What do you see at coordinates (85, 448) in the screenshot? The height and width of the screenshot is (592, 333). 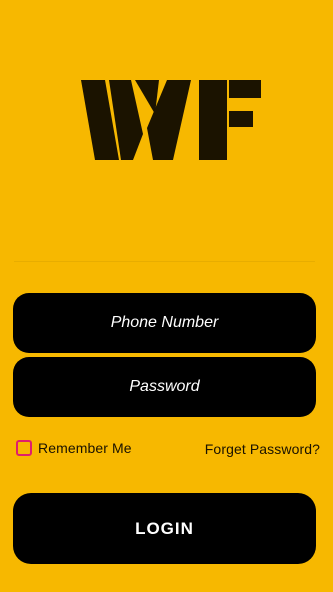 I see `remember-me-label: Remember Me` at bounding box center [85, 448].